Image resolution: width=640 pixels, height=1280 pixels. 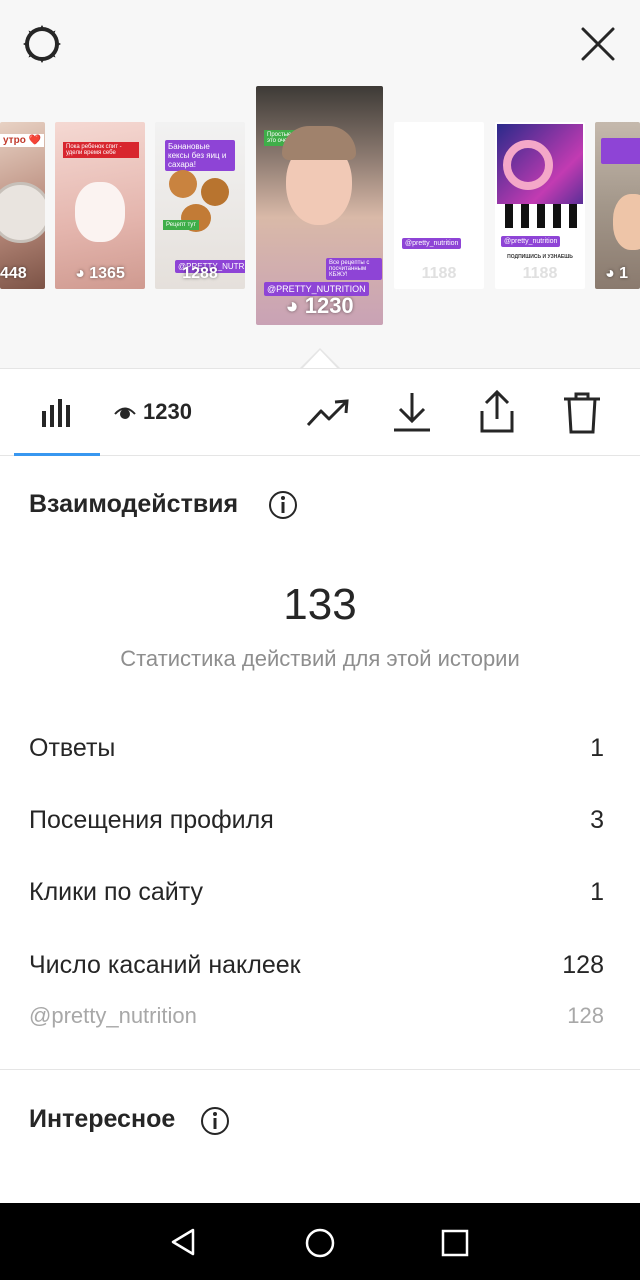 I want to click on stat-label: Посещения профиля, so click(x=151, y=820).